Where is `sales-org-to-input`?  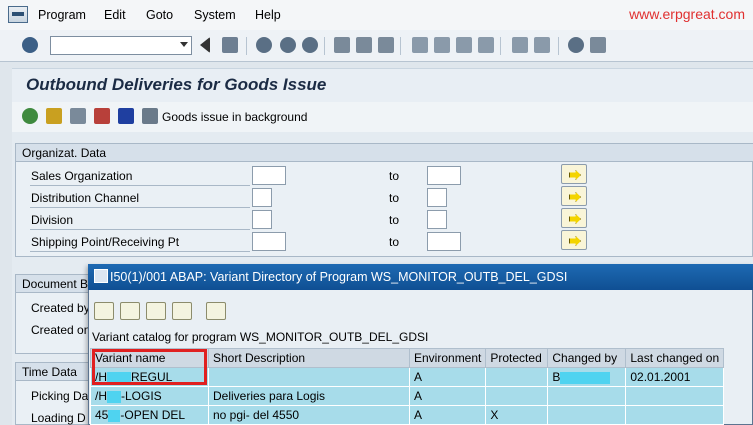
sales-org-to-input is located at coordinates (444, 175).